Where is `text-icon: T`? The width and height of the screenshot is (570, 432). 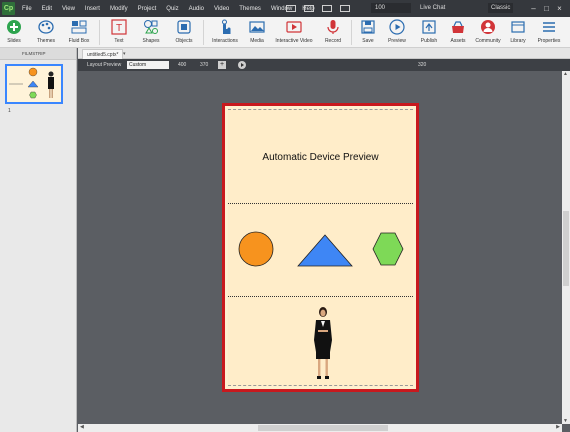 text-icon: T is located at coordinates (119, 27).